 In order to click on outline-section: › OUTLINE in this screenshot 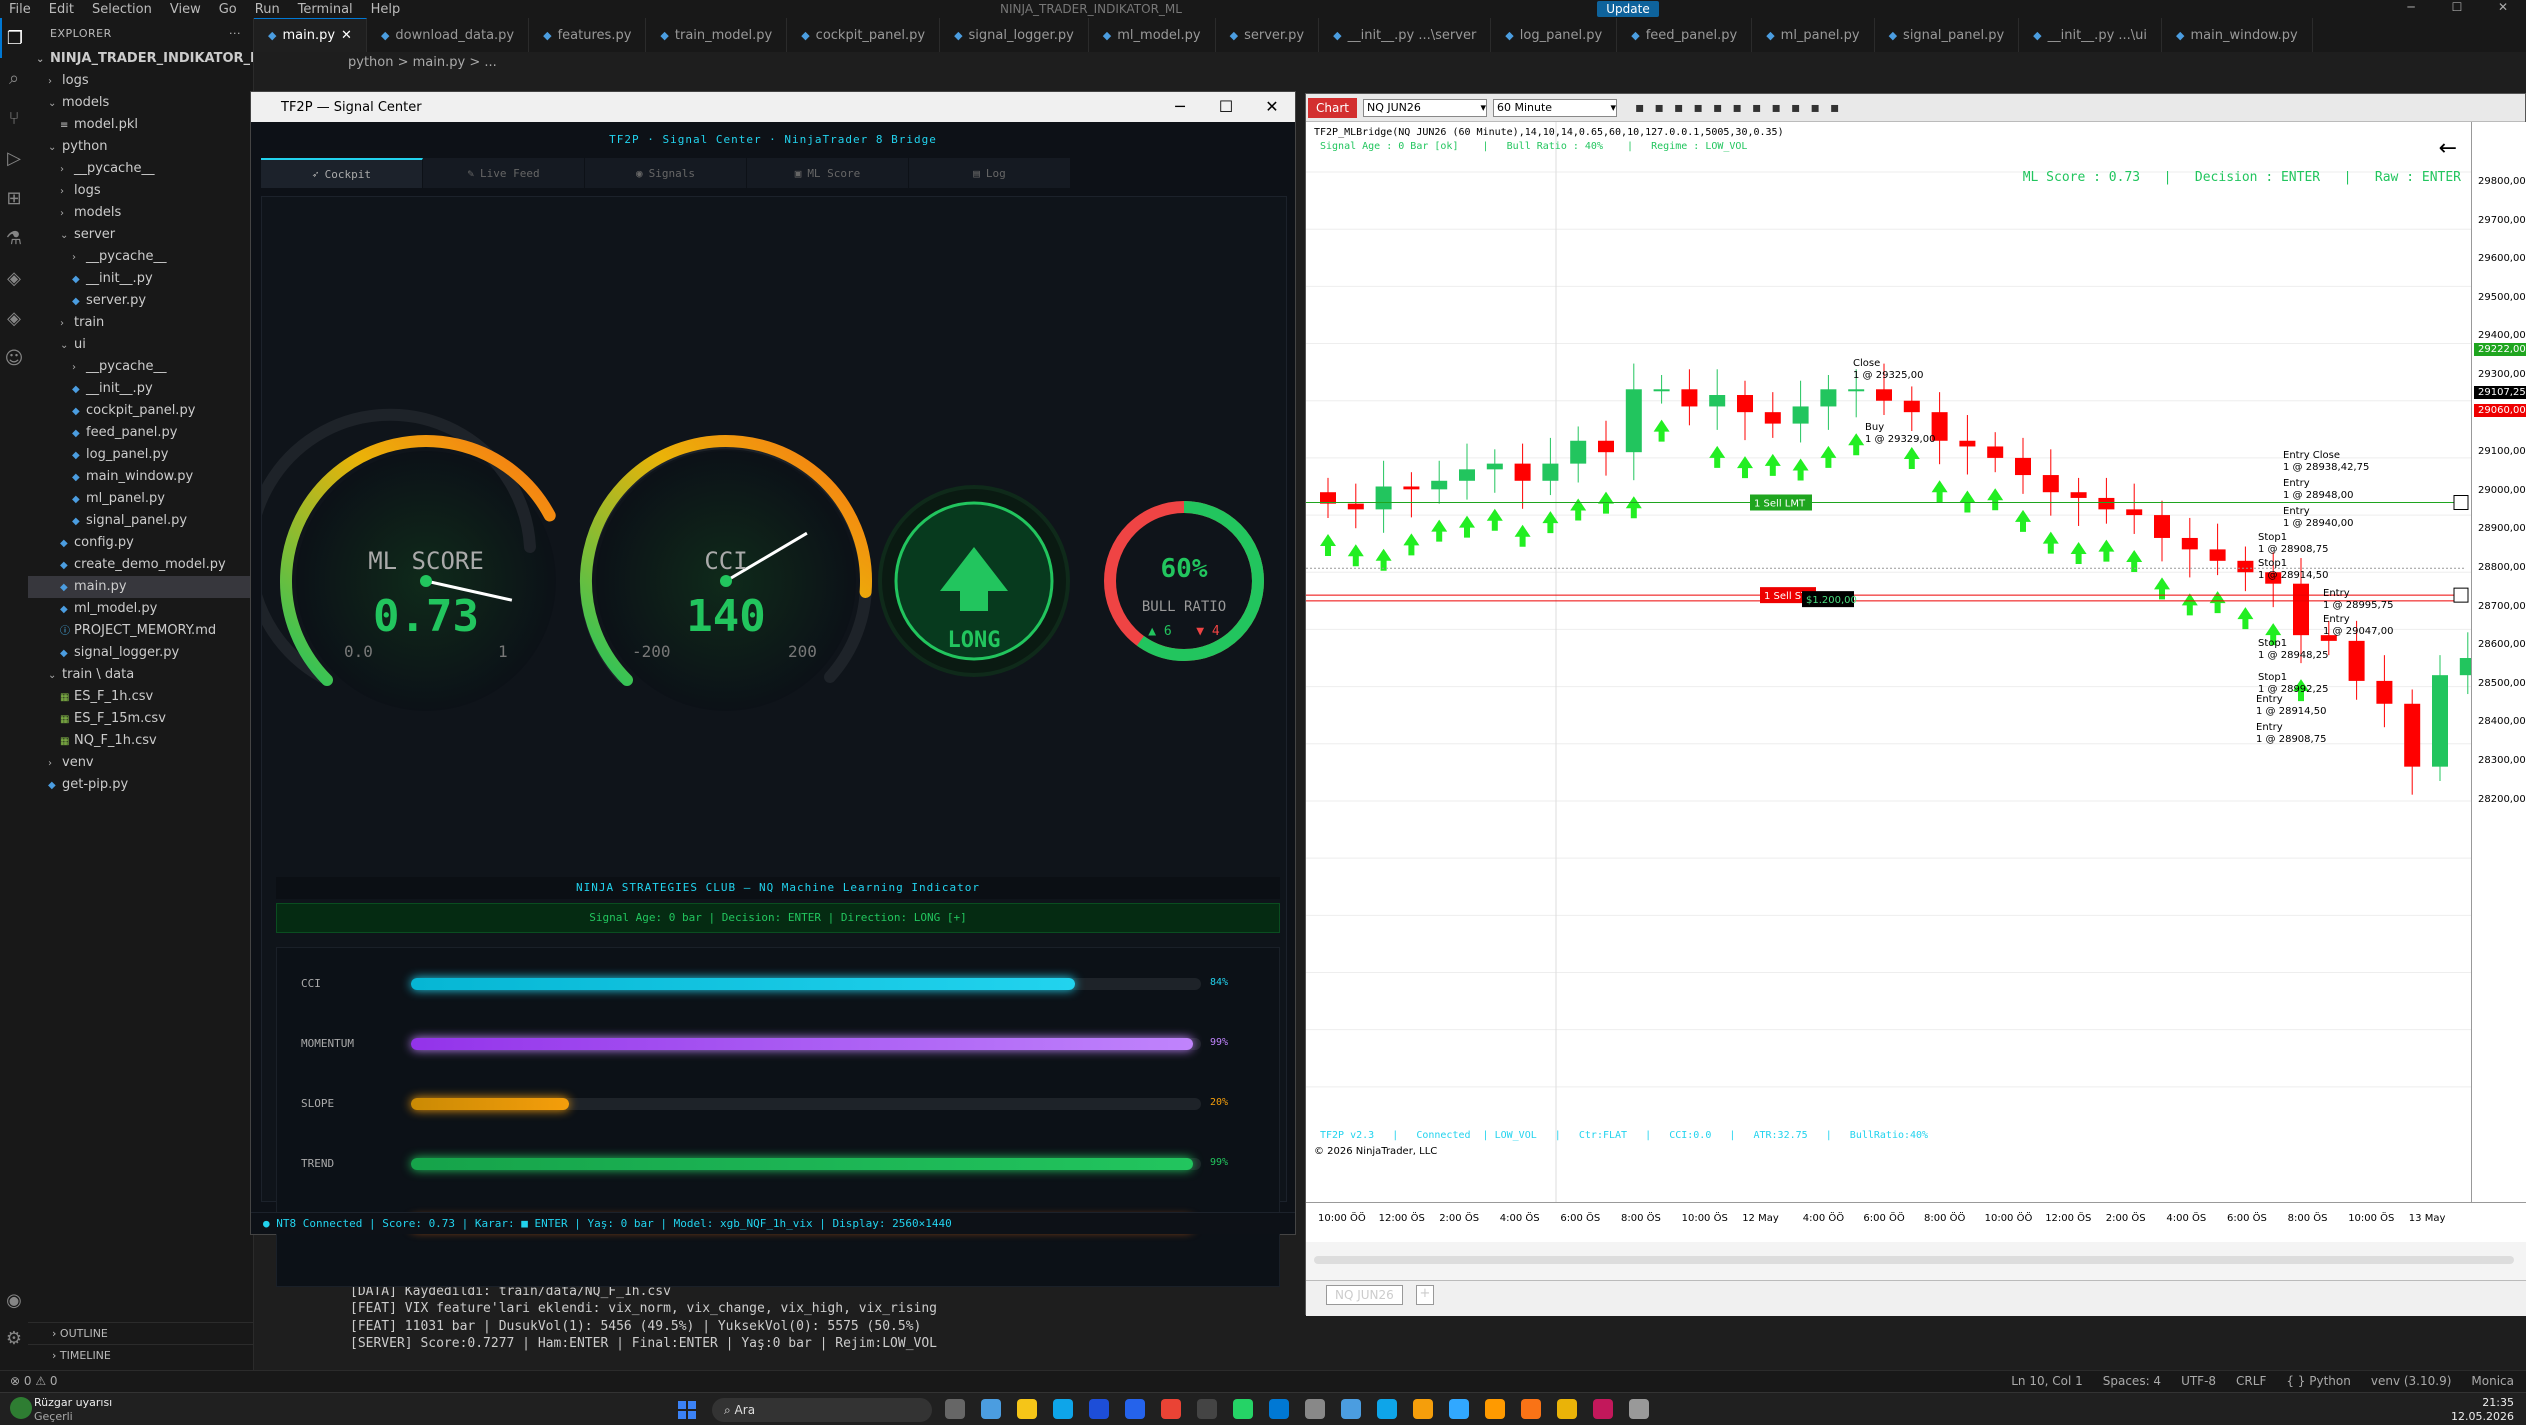, I will do `click(141, 1333)`.